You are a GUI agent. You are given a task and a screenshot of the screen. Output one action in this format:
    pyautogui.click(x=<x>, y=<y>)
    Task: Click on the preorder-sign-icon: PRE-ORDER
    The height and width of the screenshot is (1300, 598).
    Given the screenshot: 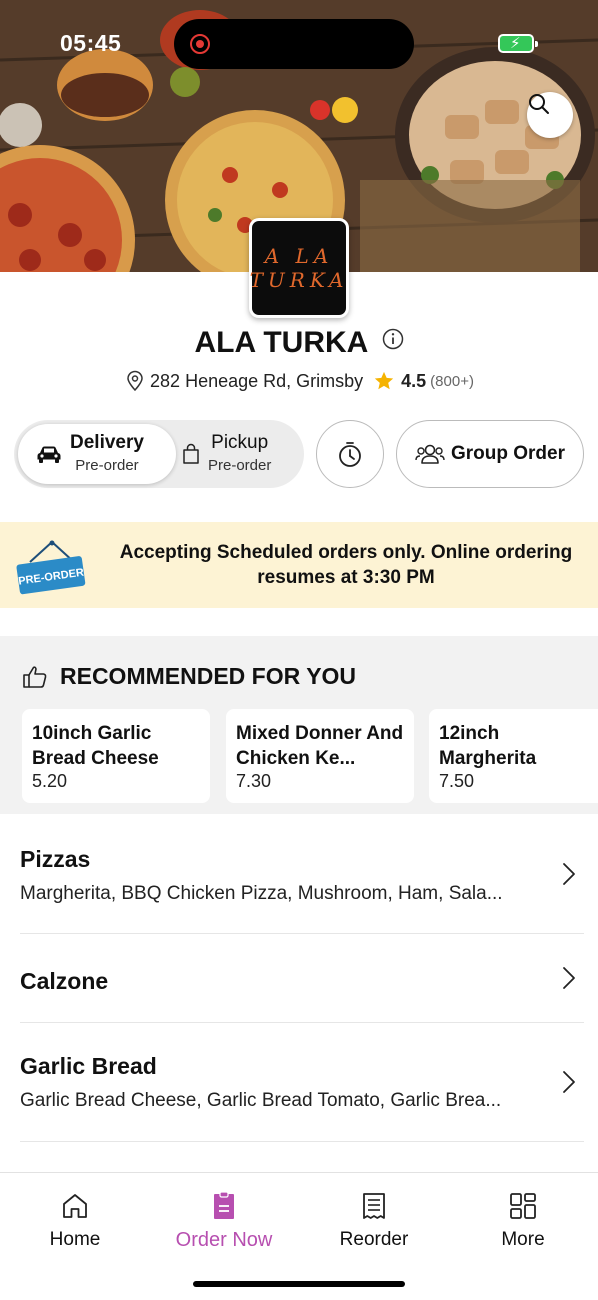 What is the action you would take?
    pyautogui.click(x=51, y=567)
    